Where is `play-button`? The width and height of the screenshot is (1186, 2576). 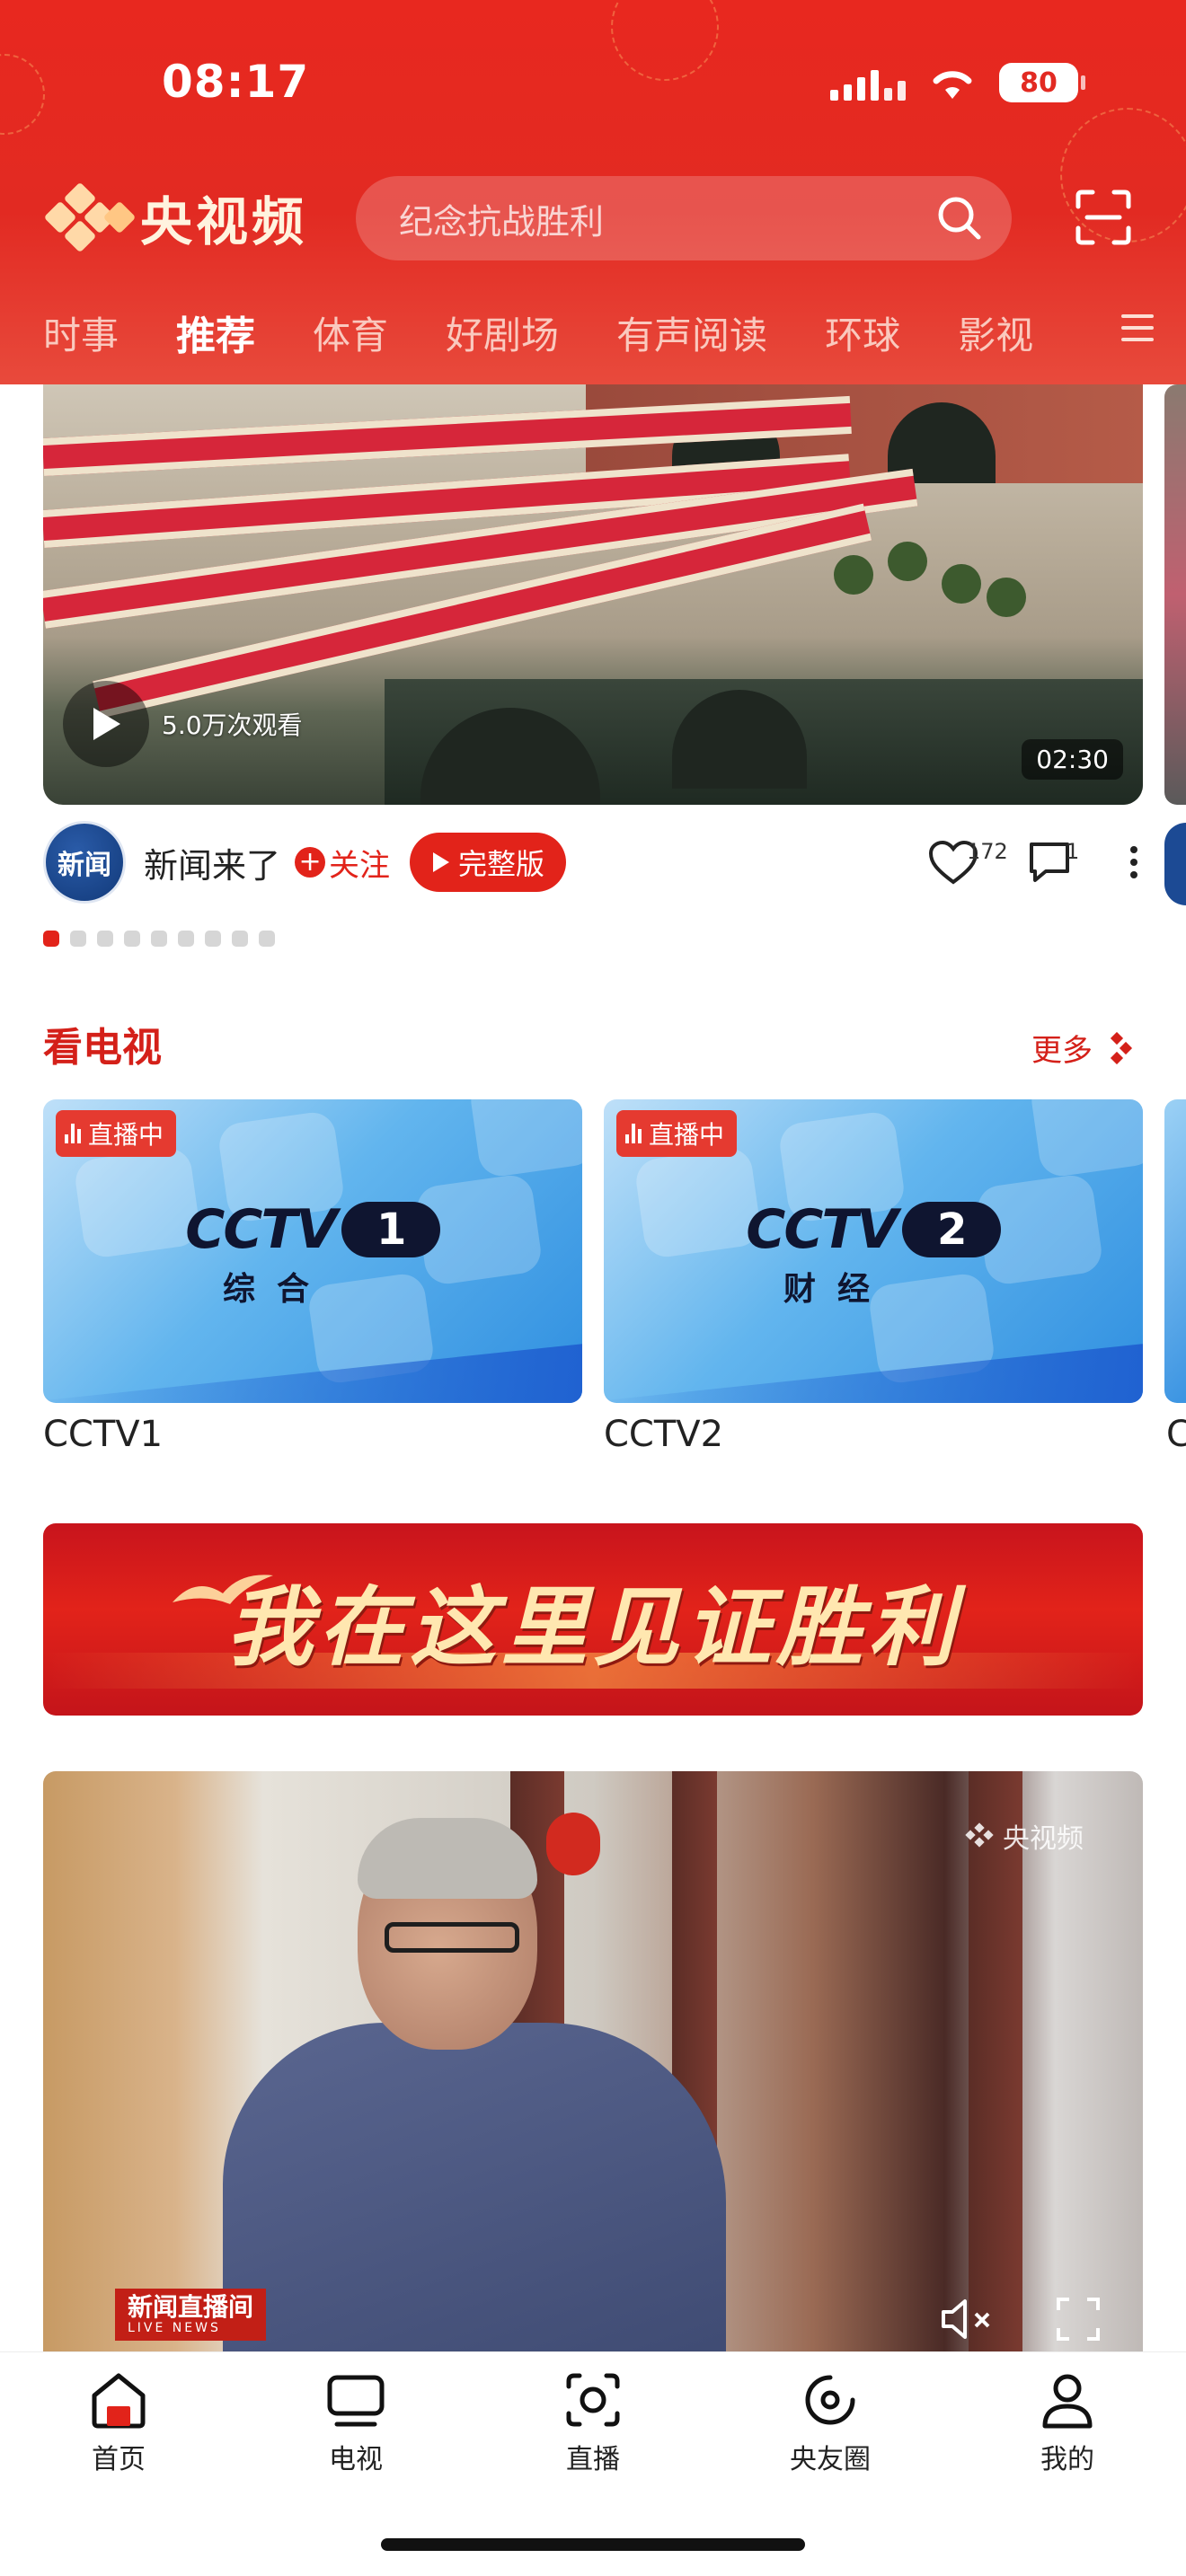 play-button is located at coordinates (106, 724).